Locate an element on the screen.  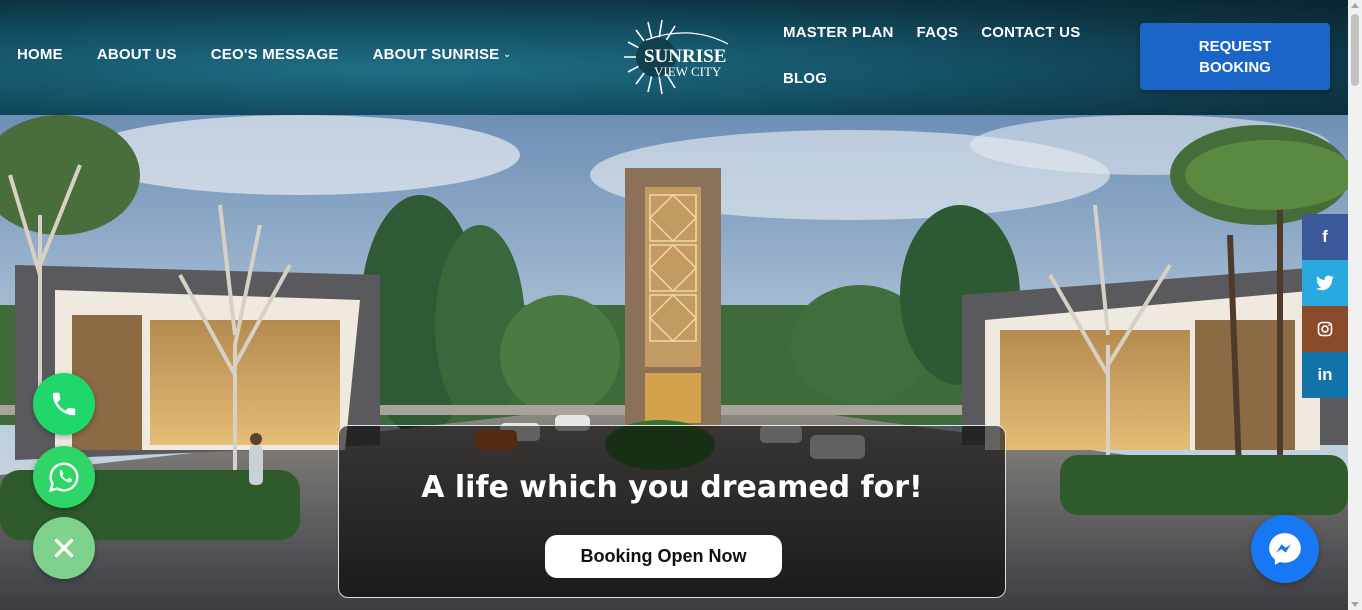
nav-master-plan-label: MASTER PLAN is located at coordinates (838, 32).